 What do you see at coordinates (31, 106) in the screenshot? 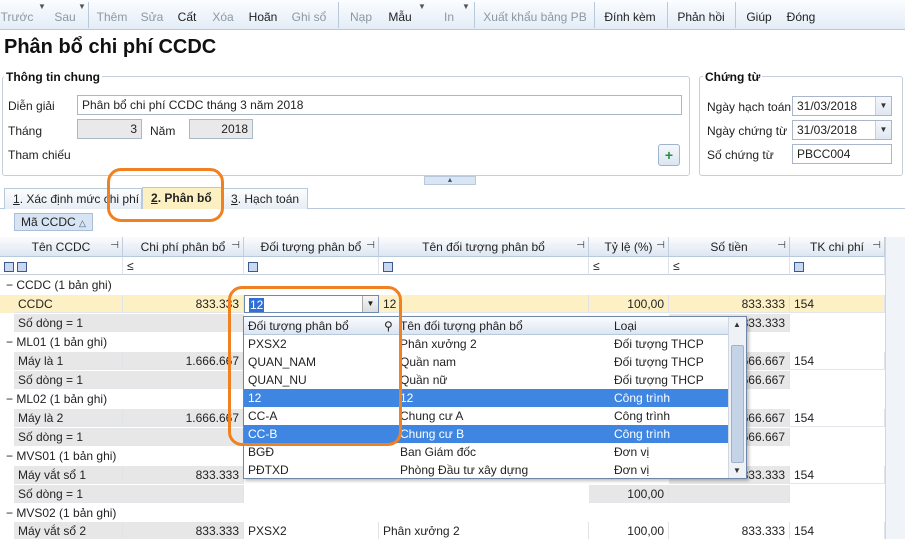
I see `description-label: Diễn giải` at bounding box center [31, 106].